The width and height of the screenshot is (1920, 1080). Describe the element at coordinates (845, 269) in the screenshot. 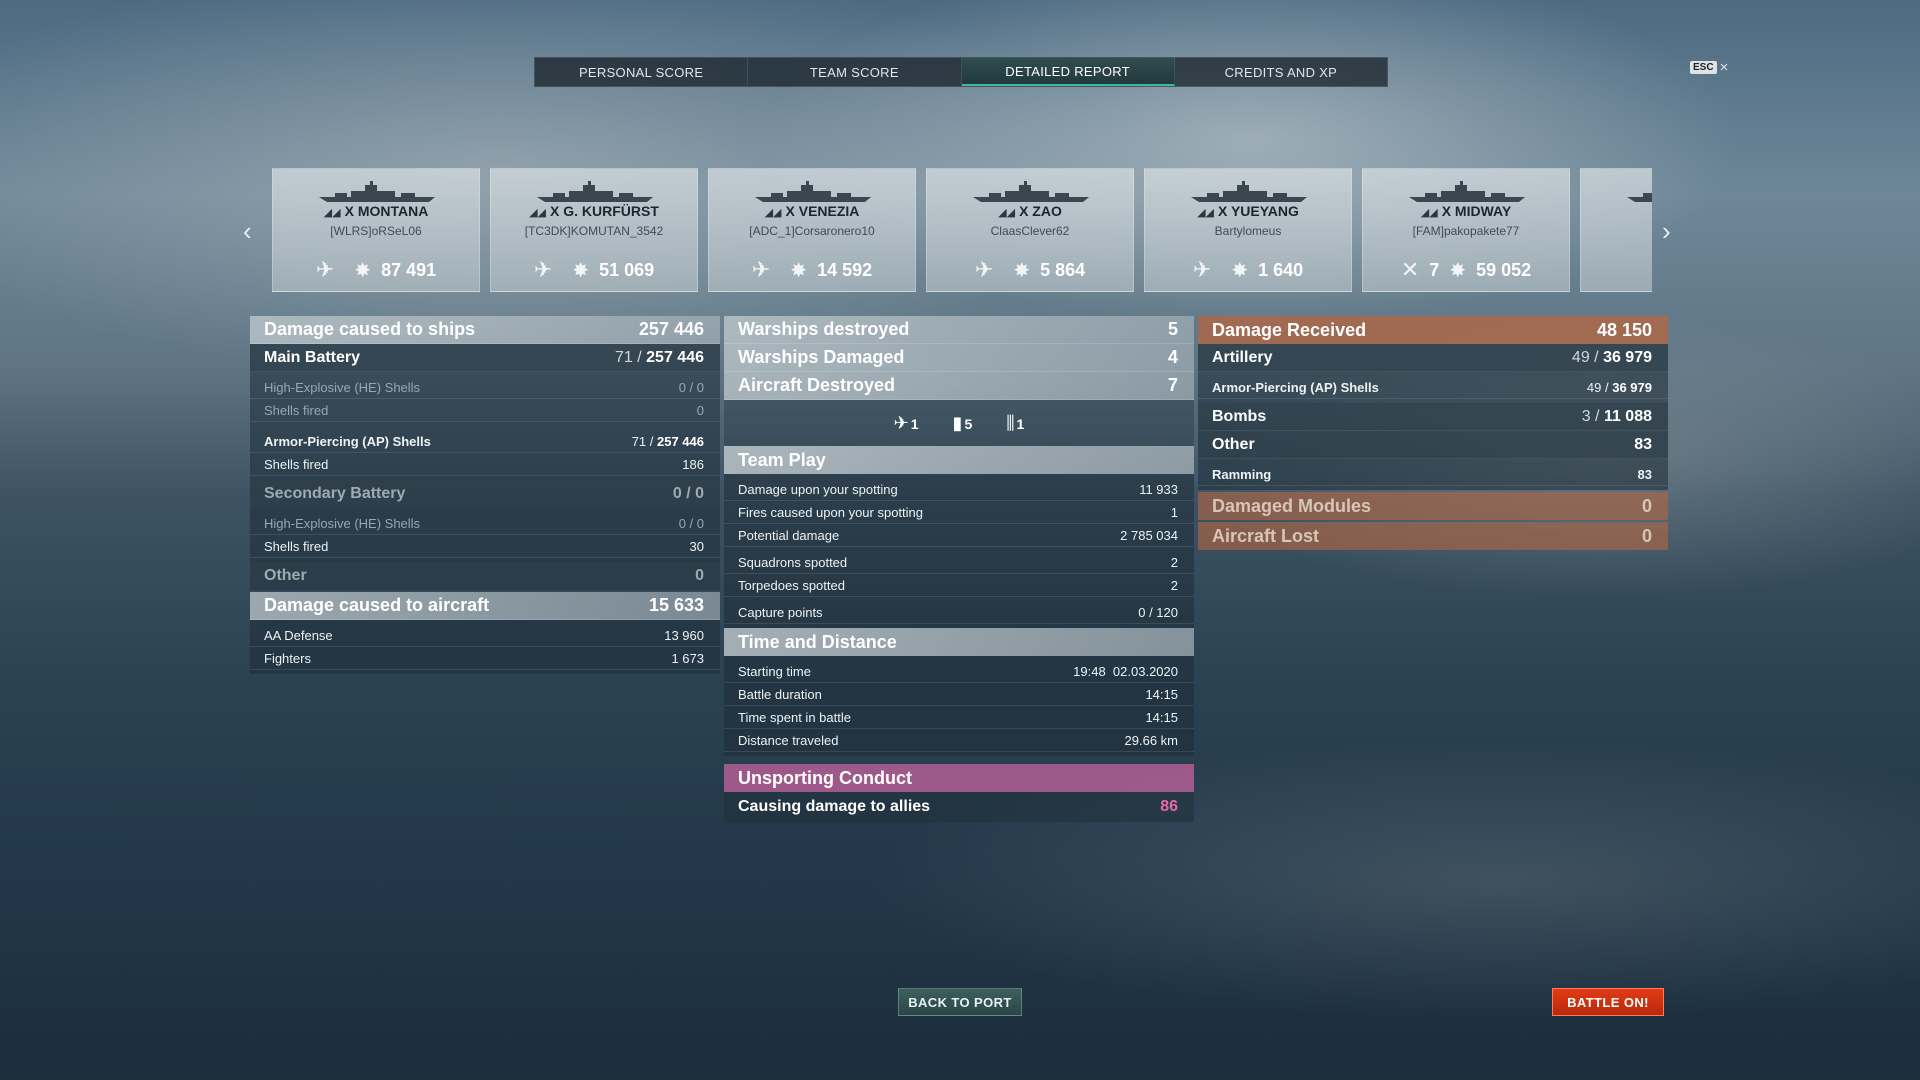

I see `ship-damage-value: 14 592` at that location.